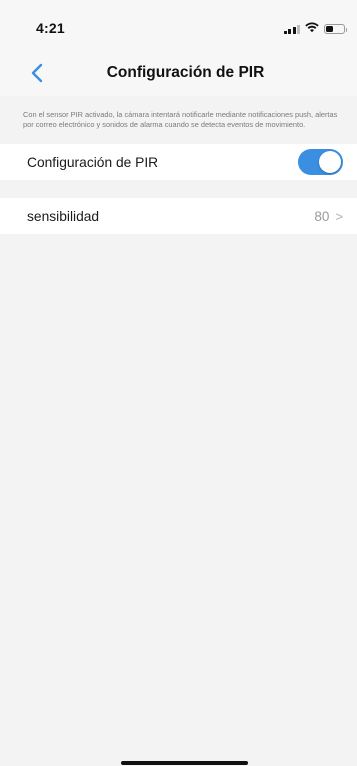 The image size is (357, 766). I want to click on signal-icon, so click(291, 29).